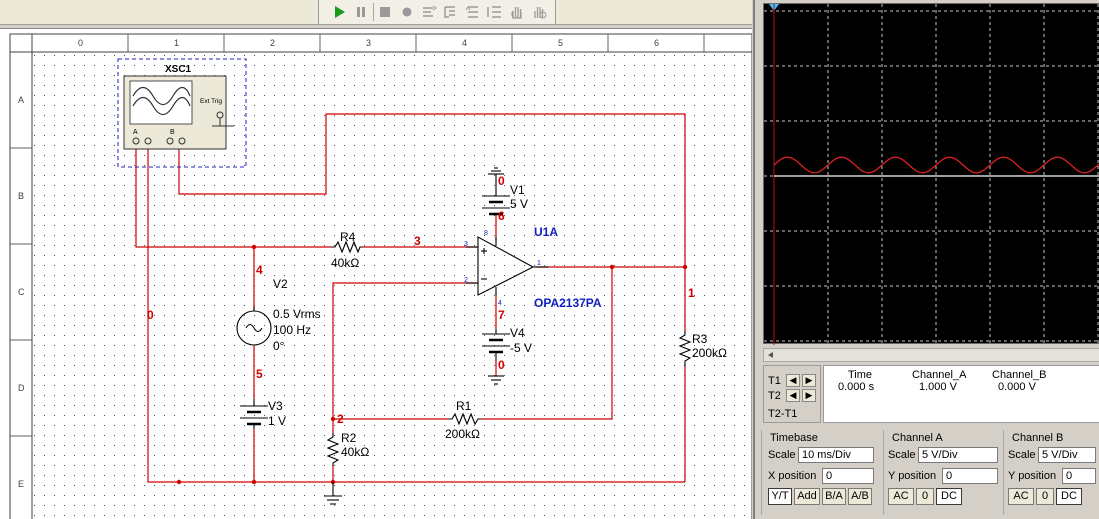  Describe the element at coordinates (925, 496) in the screenshot. I see `channel-a-zero-button: 0` at that location.